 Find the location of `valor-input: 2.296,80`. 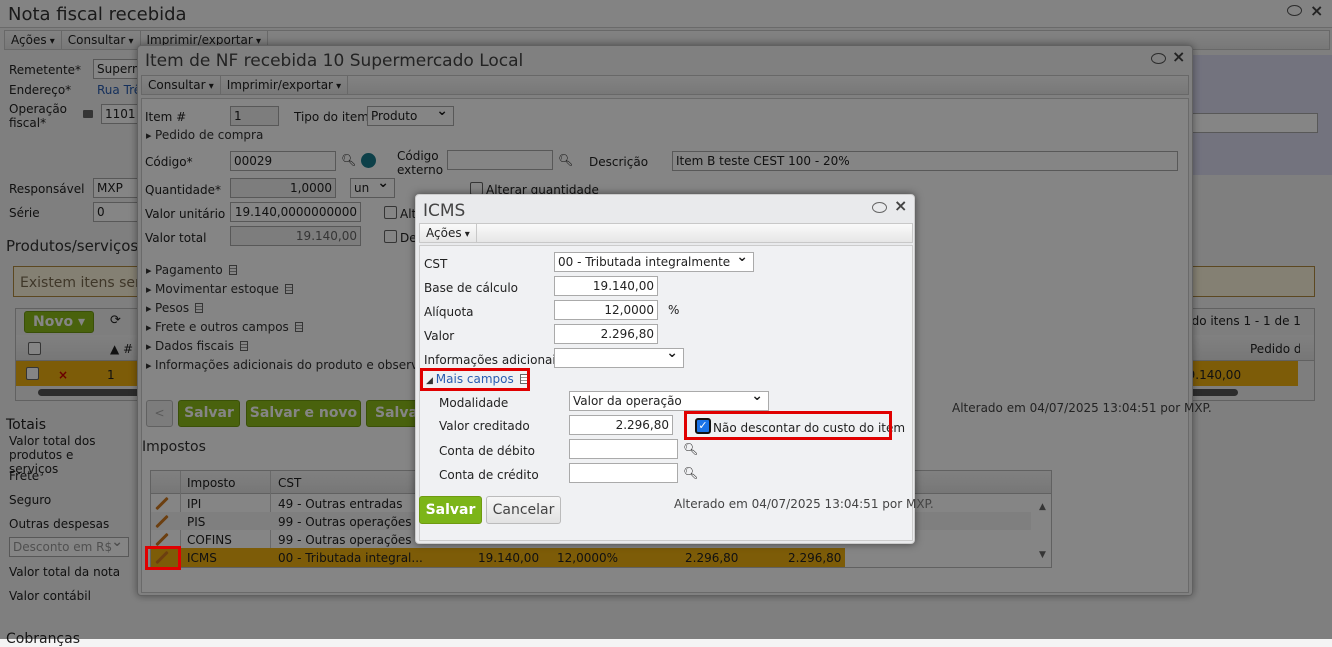

valor-input: 2.296,80 is located at coordinates (606, 334).